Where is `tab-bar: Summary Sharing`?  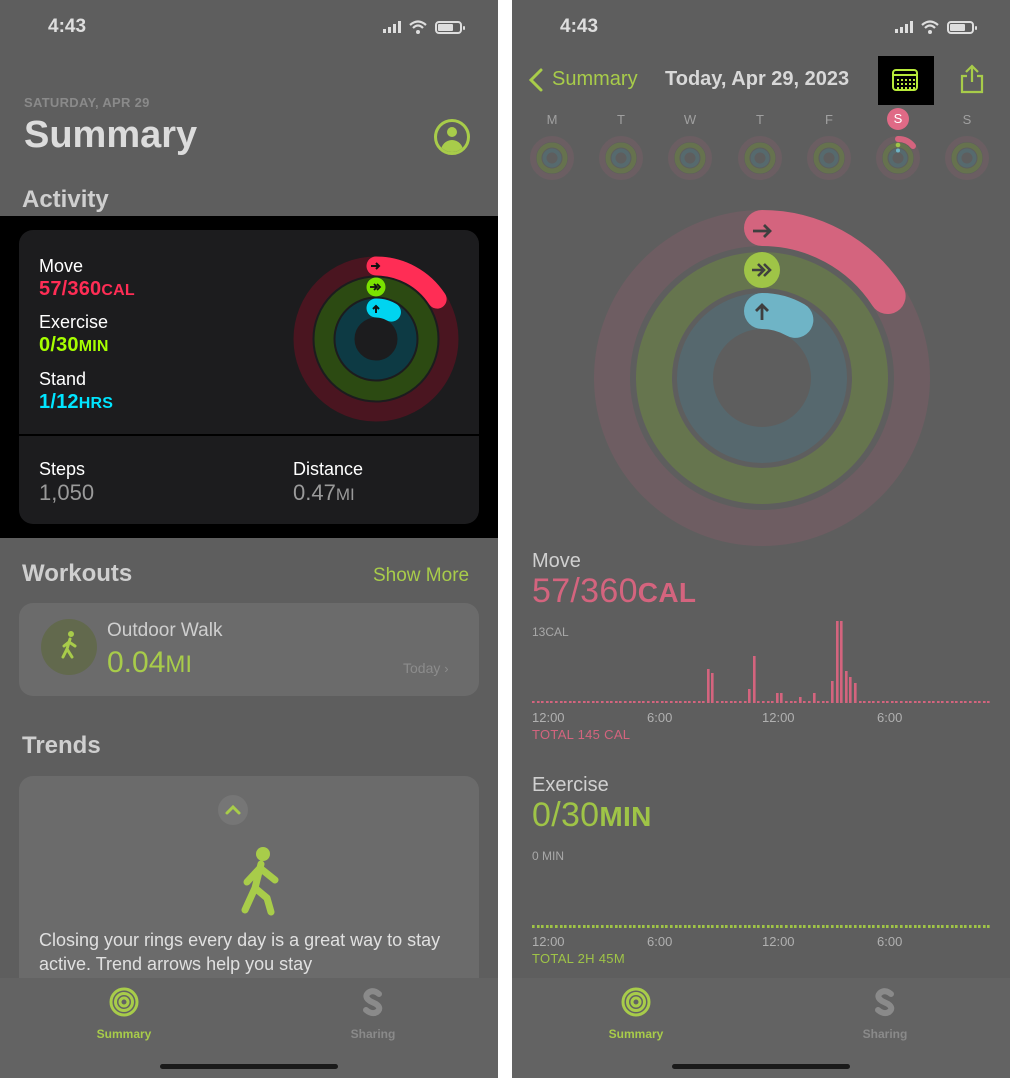 tab-bar: Summary Sharing is located at coordinates (249, 1028).